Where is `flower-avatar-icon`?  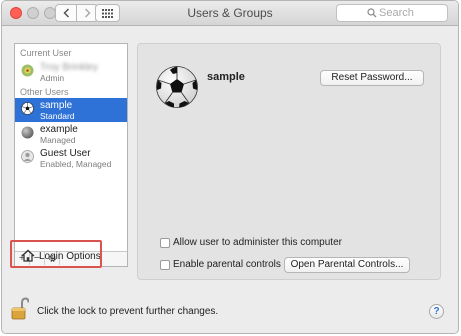 flower-avatar-icon is located at coordinates (27, 70).